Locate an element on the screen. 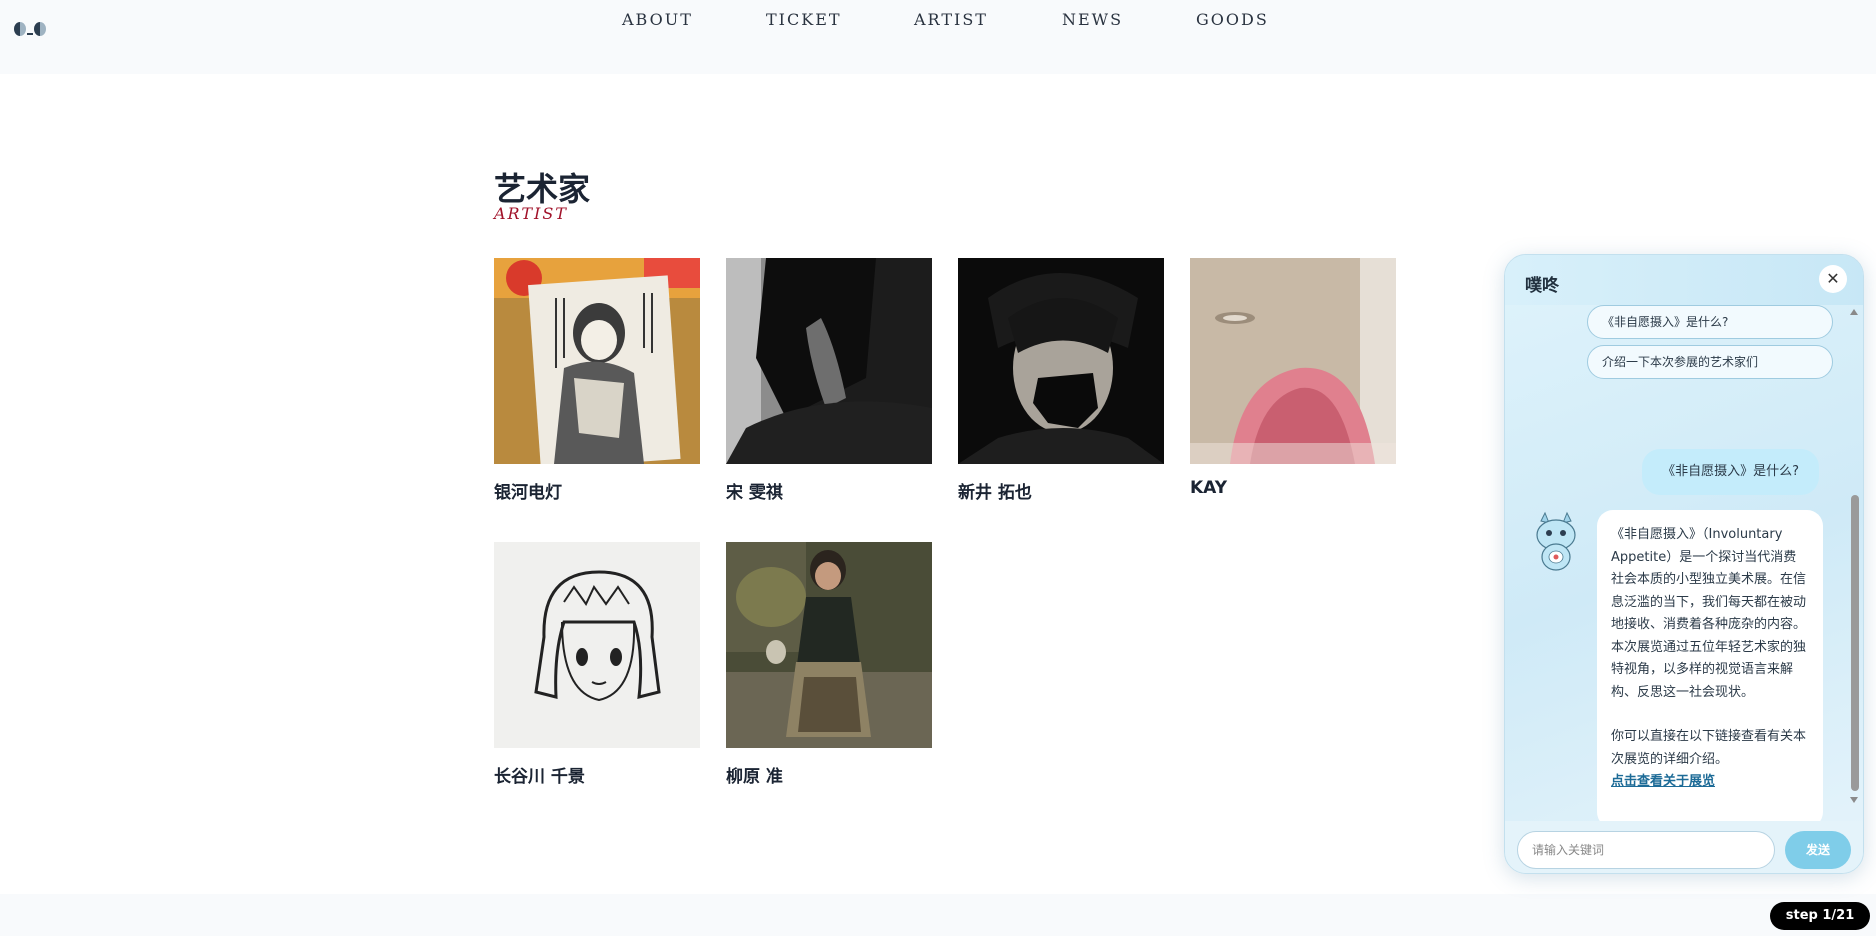 Image resolution: width=1876 pixels, height=936 pixels. user-message: 《非自愿摄入》是什么? is located at coordinates (1730, 472).